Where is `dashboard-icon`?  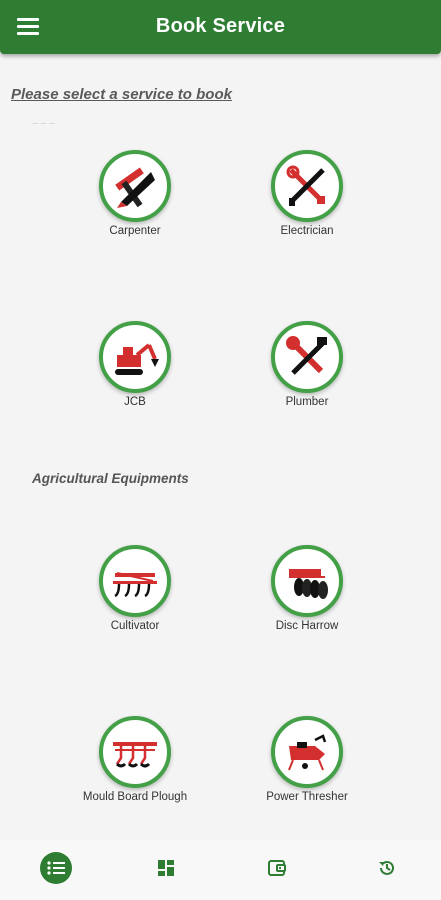
dashboard-icon is located at coordinates (166, 868).